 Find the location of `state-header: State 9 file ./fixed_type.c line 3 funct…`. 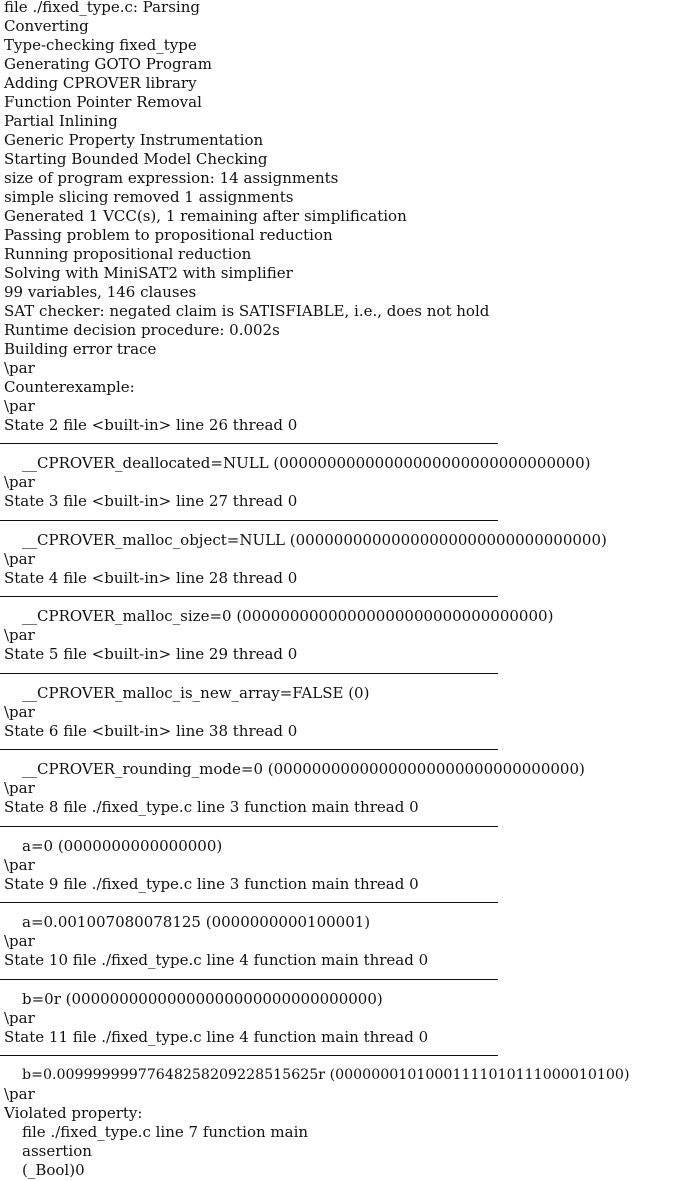

state-header: State 9 file ./fixed_type.c line 3 funct… is located at coordinates (211, 884).